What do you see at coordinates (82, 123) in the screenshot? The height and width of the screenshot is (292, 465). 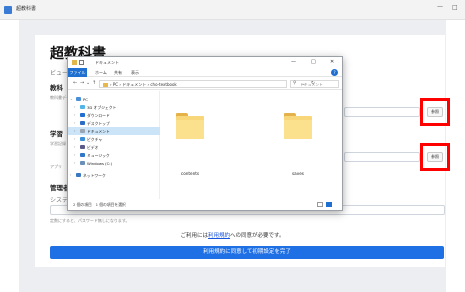 I see `desktop-icon` at bounding box center [82, 123].